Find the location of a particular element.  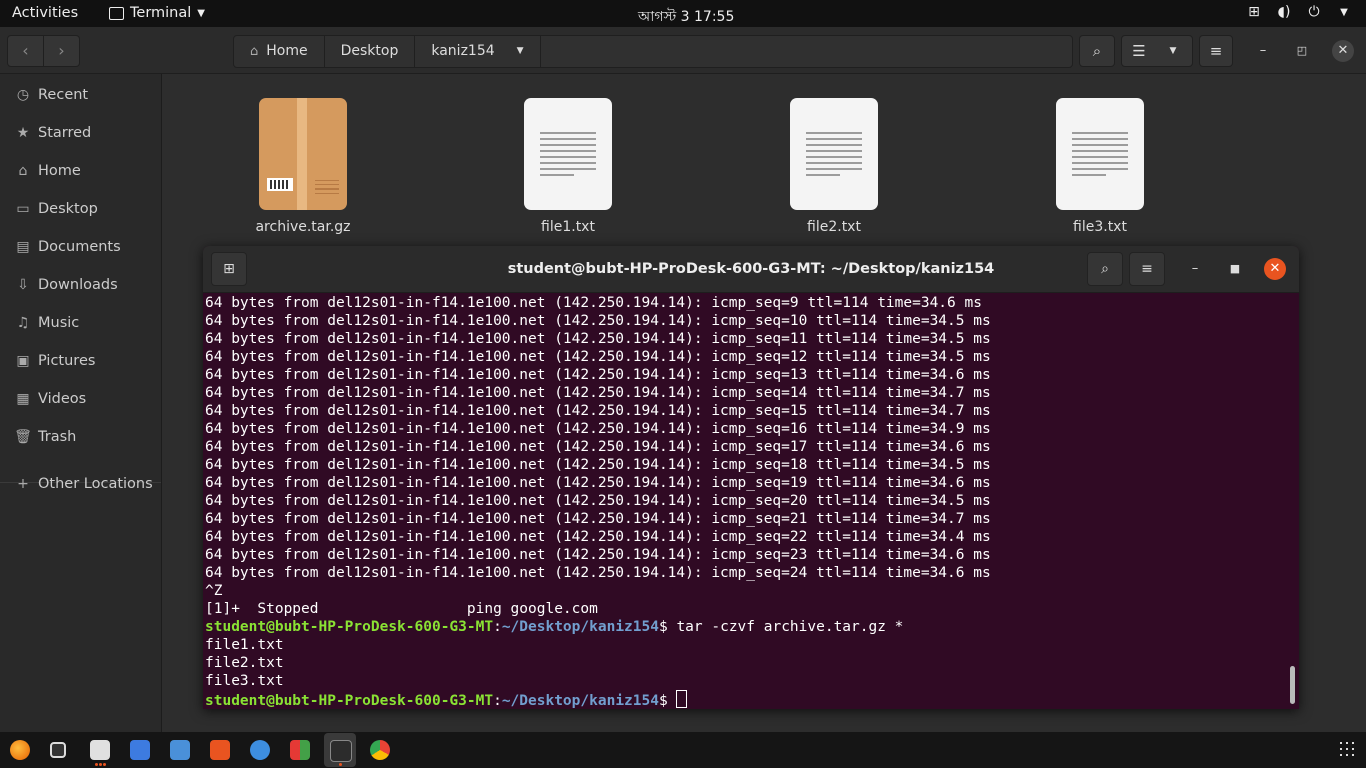

menu-button: ≡ is located at coordinates (1216, 51).